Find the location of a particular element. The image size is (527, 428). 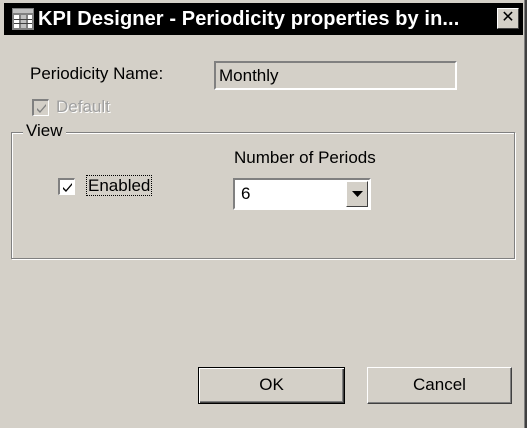

enabled-label: Enabled is located at coordinates (119, 185).